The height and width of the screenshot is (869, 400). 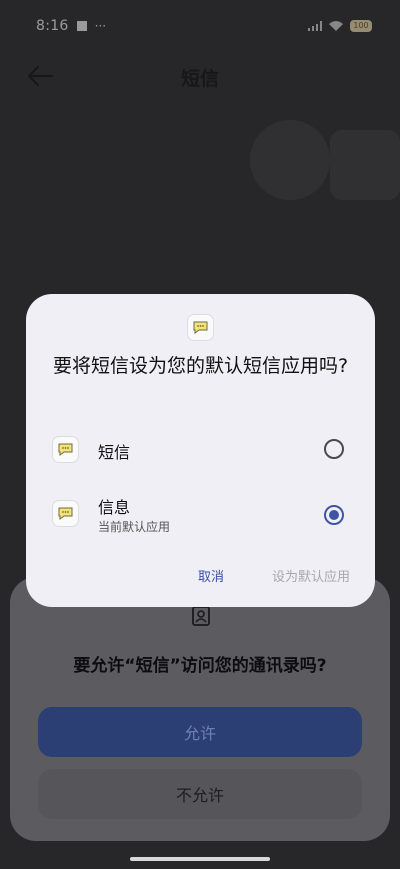 I want to click on option-subtitle: 当前默认应用, so click(x=134, y=527).